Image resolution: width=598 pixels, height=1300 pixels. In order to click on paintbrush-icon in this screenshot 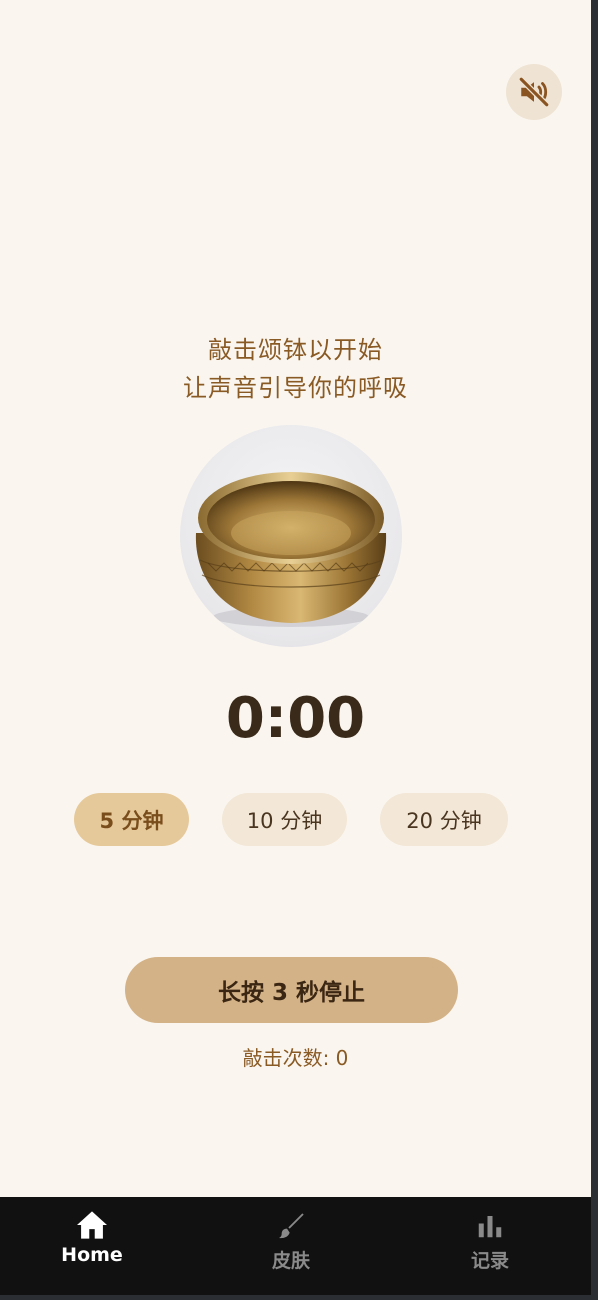, I will do `click(291, 1226)`.